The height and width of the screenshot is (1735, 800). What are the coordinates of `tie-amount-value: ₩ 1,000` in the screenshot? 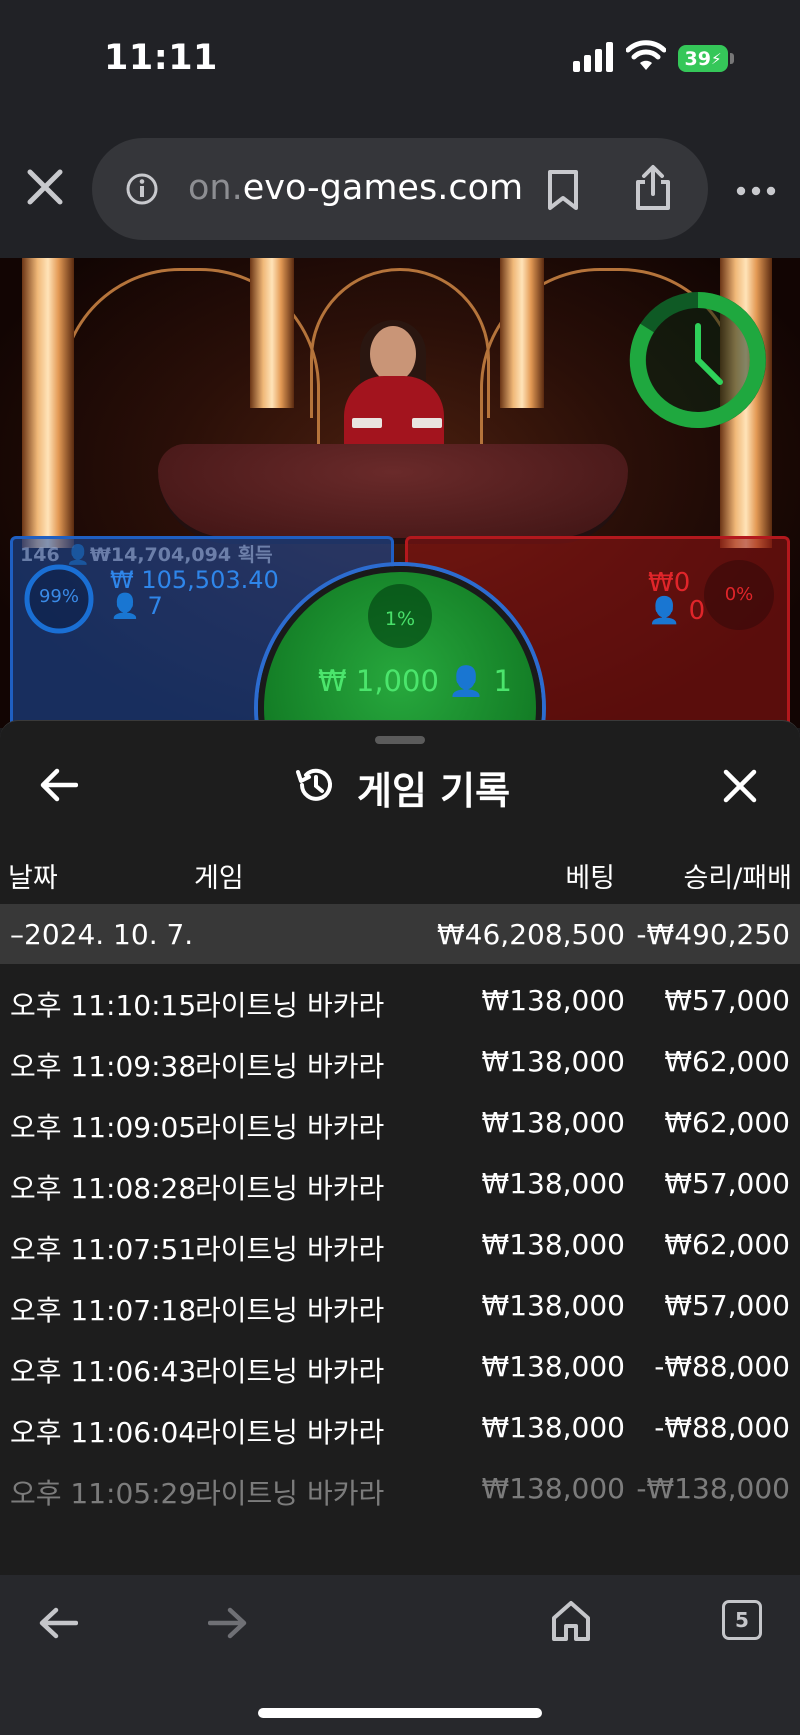 It's located at (378, 681).